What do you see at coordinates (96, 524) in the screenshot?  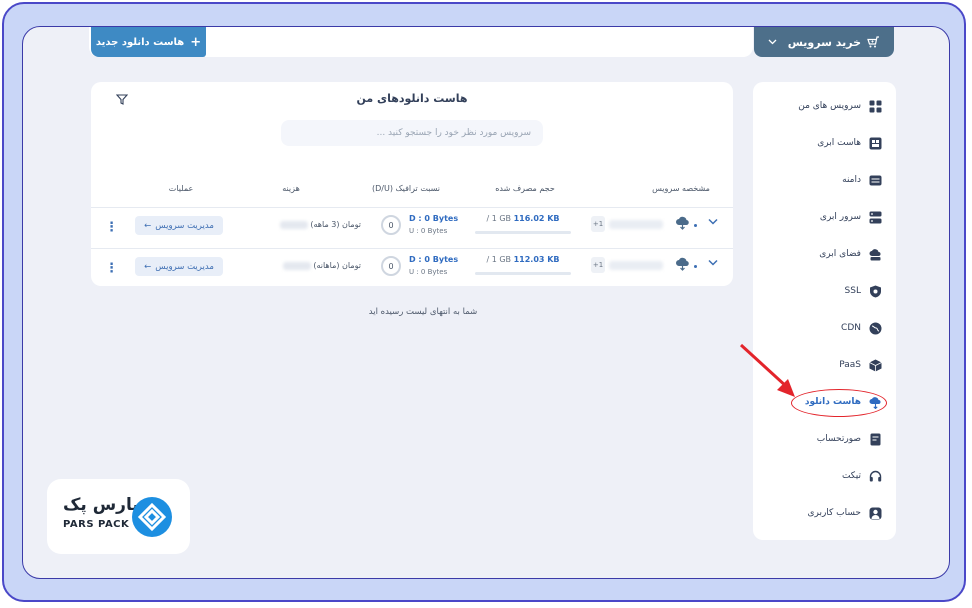 I see `logo-text-en: PARS PACK` at bounding box center [96, 524].